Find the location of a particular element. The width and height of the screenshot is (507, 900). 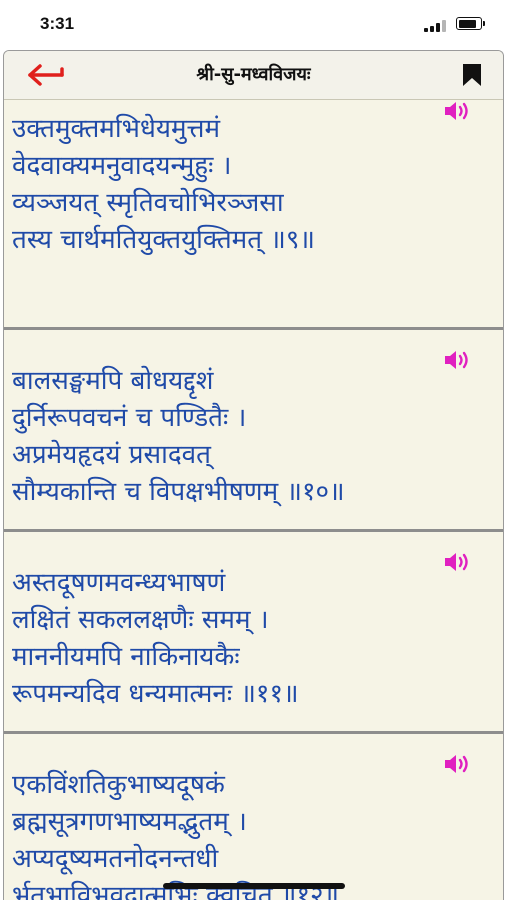

verse-line: एकविंशतिकुभाष्यदूषकं is located at coordinates (118, 785).